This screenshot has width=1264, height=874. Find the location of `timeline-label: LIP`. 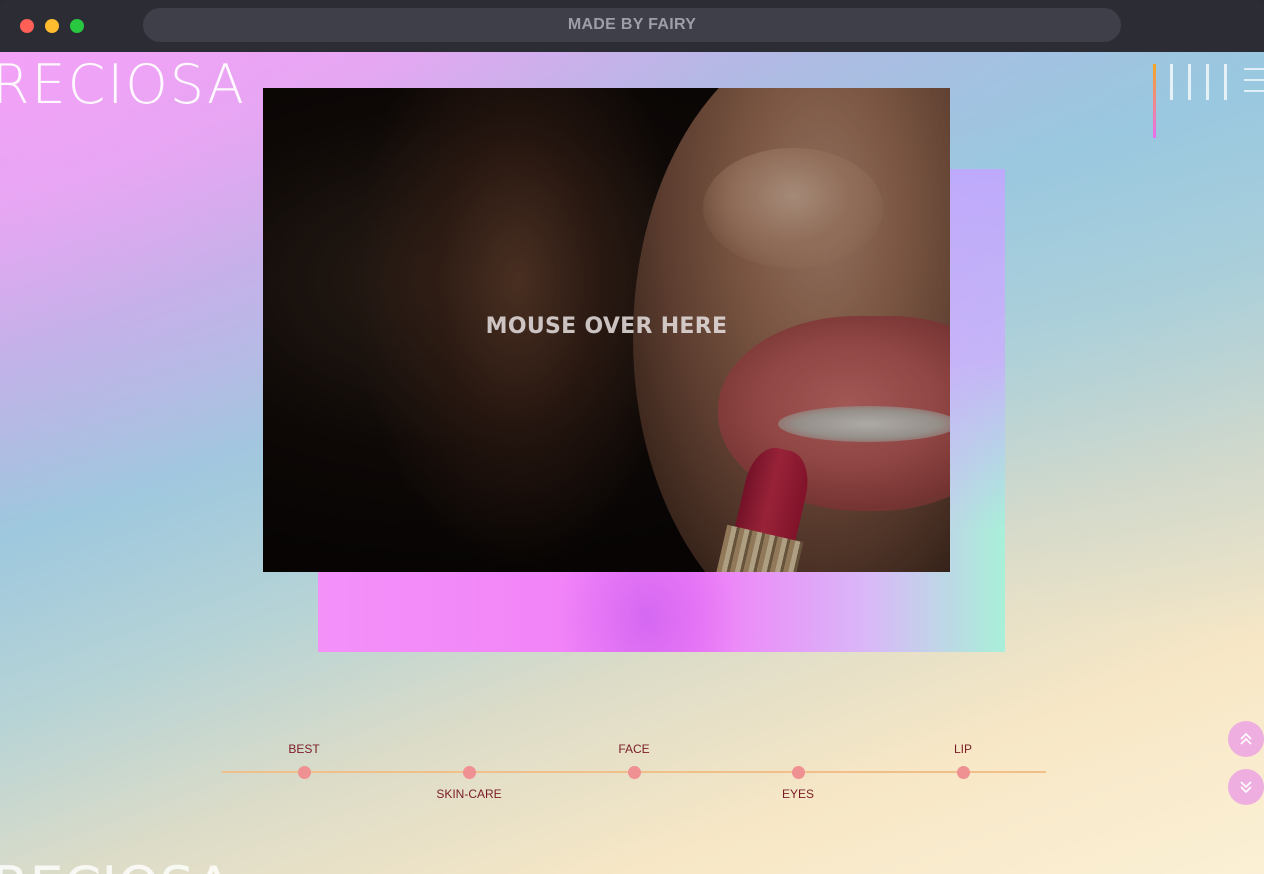

timeline-label: LIP is located at coordinates (963, 749).